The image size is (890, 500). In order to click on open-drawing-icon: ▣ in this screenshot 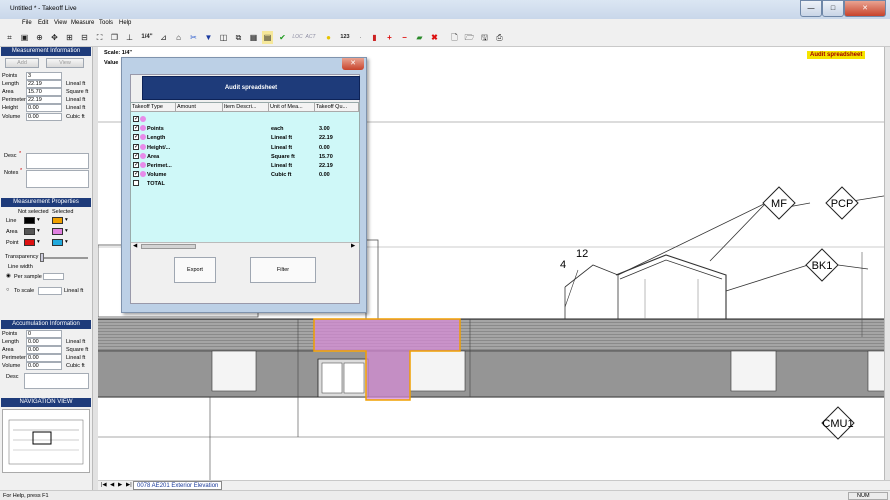, I will do `click(24, 37)`.